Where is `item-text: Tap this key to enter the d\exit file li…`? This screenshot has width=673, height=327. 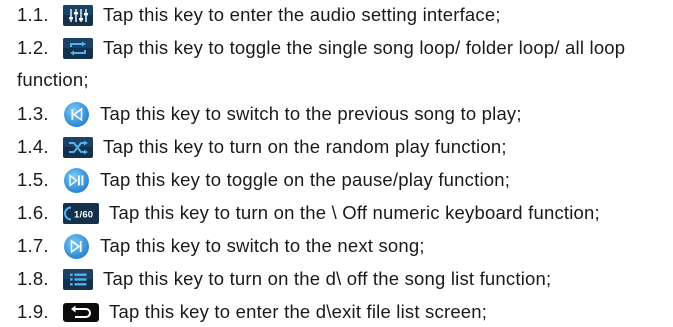
item-text: Tap this key to enter the d\exit file li… is located at coordinates (298, 311).